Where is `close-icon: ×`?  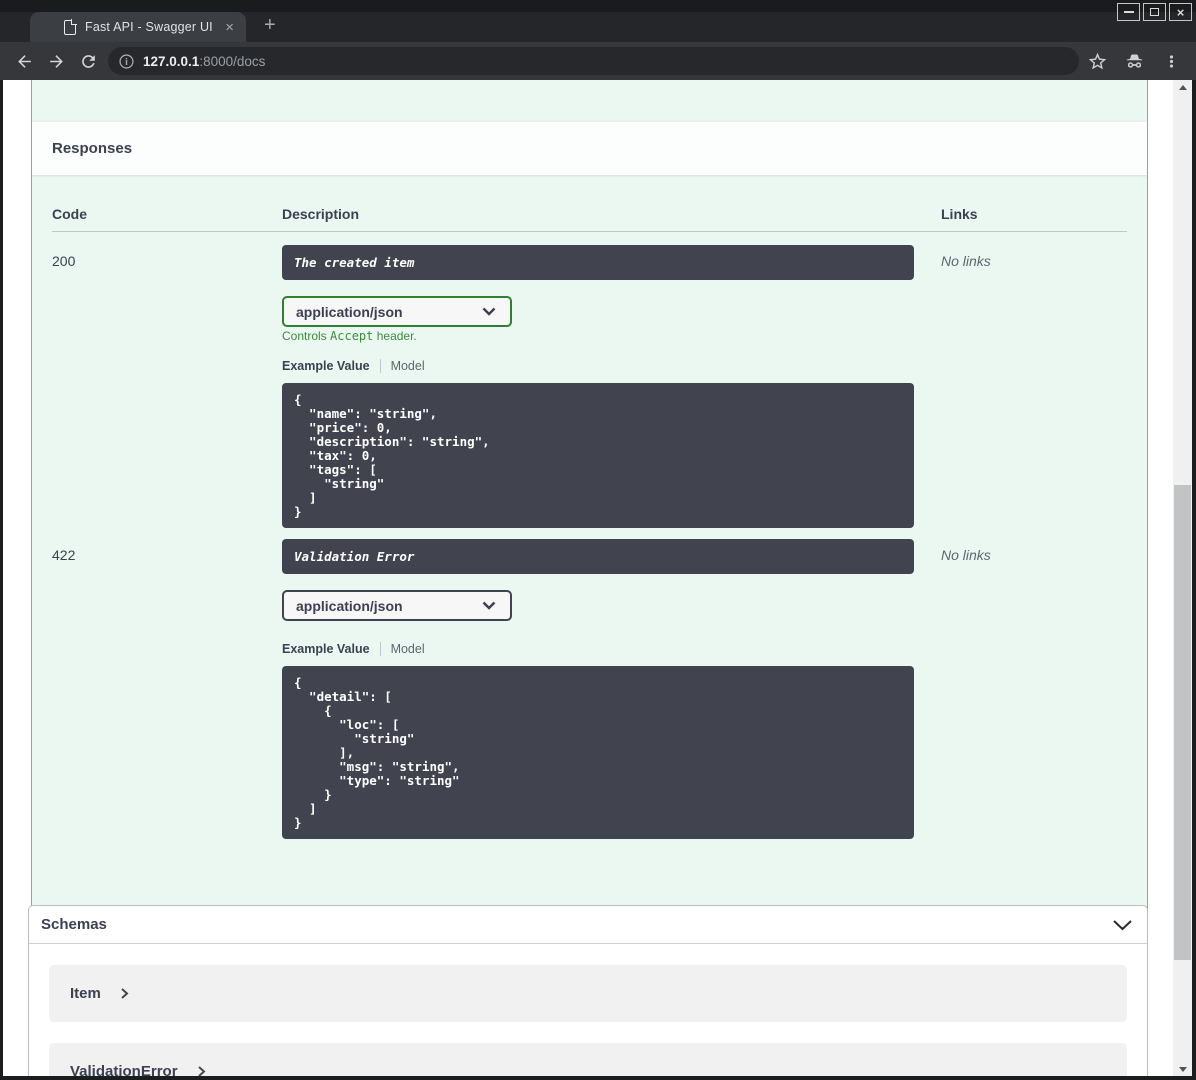
close-icon: × is located at coordinates (1180, 12).